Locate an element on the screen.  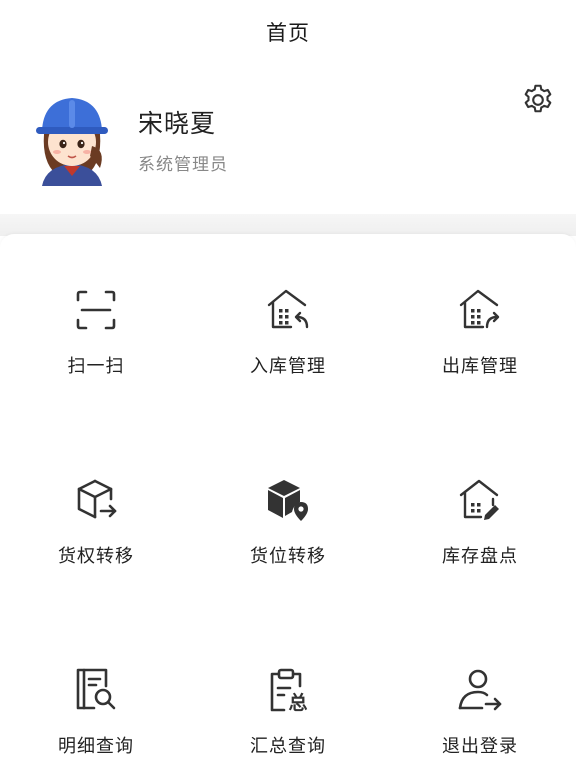
nav-bar: 首页 is located at coordinates (288, 32).